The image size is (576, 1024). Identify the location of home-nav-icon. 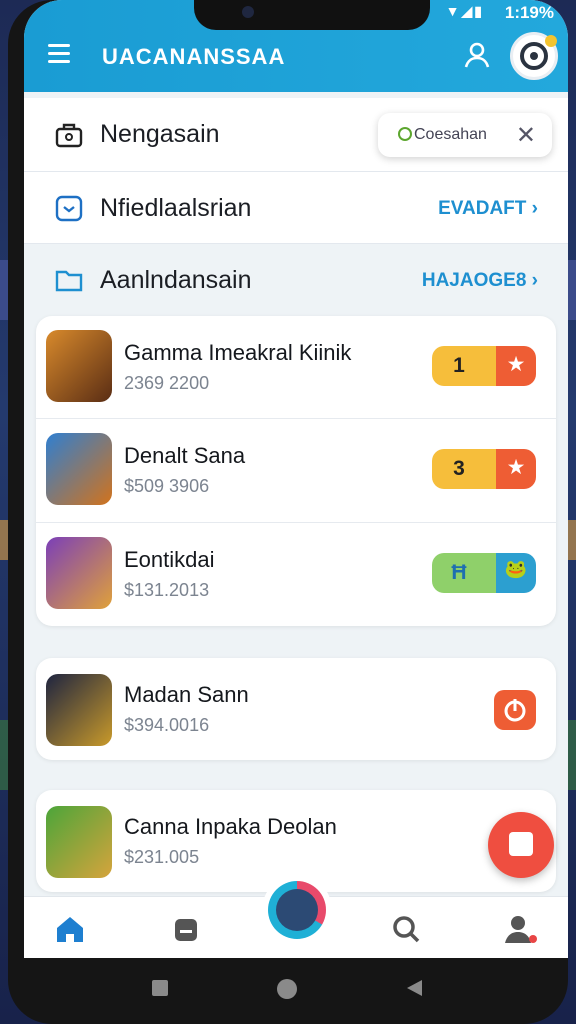
(287, 989).